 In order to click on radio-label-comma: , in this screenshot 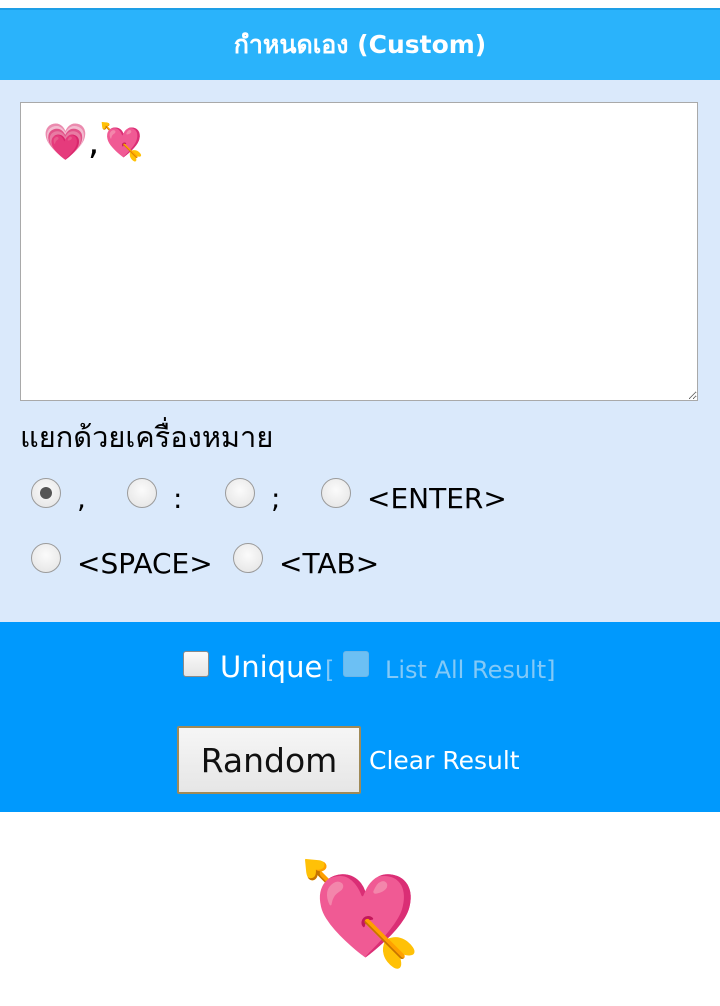, I will do `click(81, 498)`.